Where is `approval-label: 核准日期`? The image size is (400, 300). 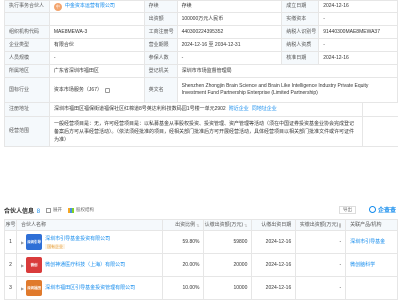
approval-label: 核准日期 is located at coordinates (301, 58).